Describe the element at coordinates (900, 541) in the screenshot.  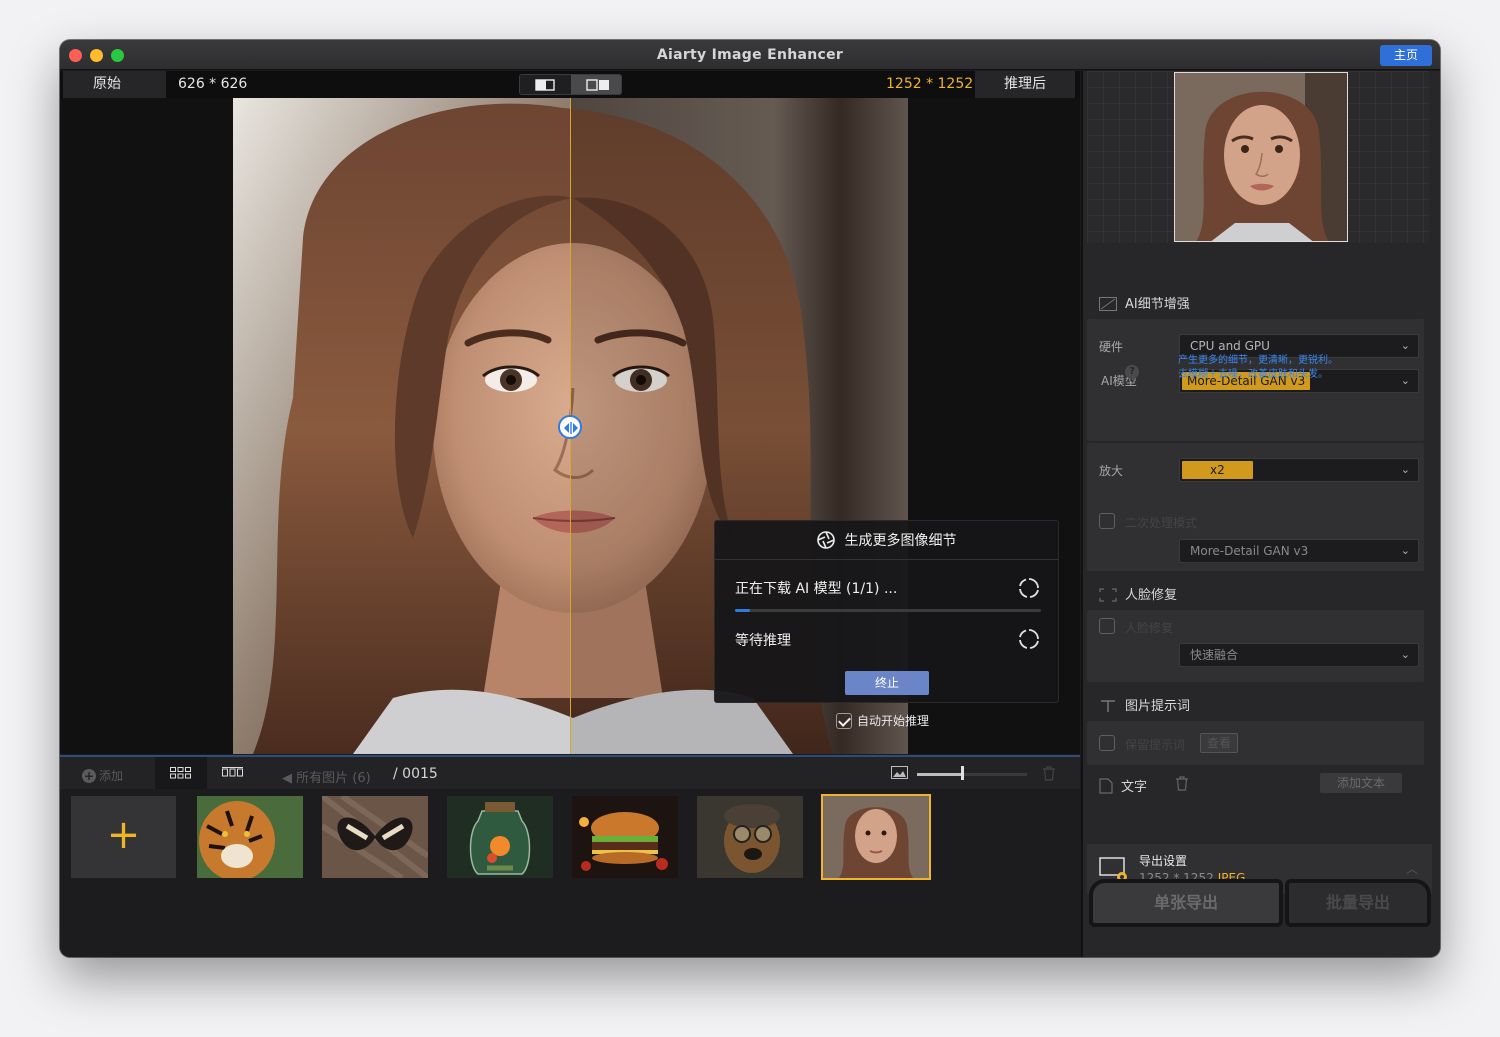
I see `progress-title: 生成更多图像细节` at that location.